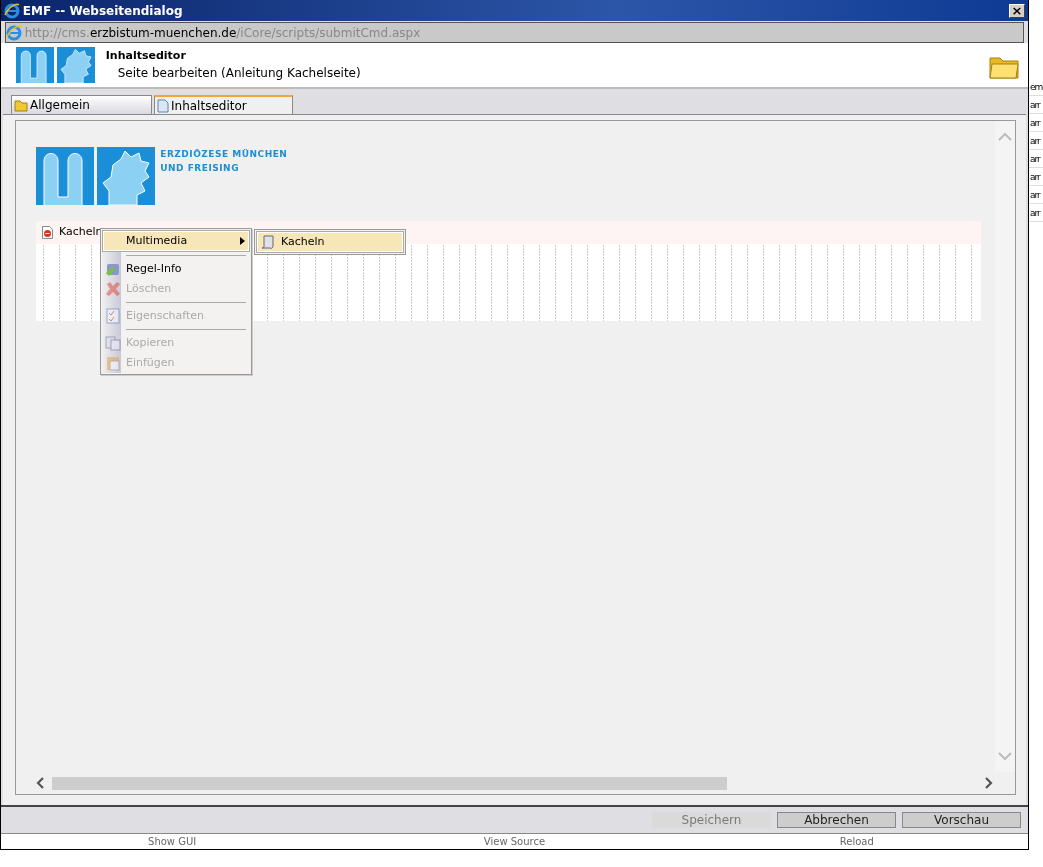 The height and width of the screenshot is (867, 1043). I want to click on scroll-right-icon, so click(989, 783).